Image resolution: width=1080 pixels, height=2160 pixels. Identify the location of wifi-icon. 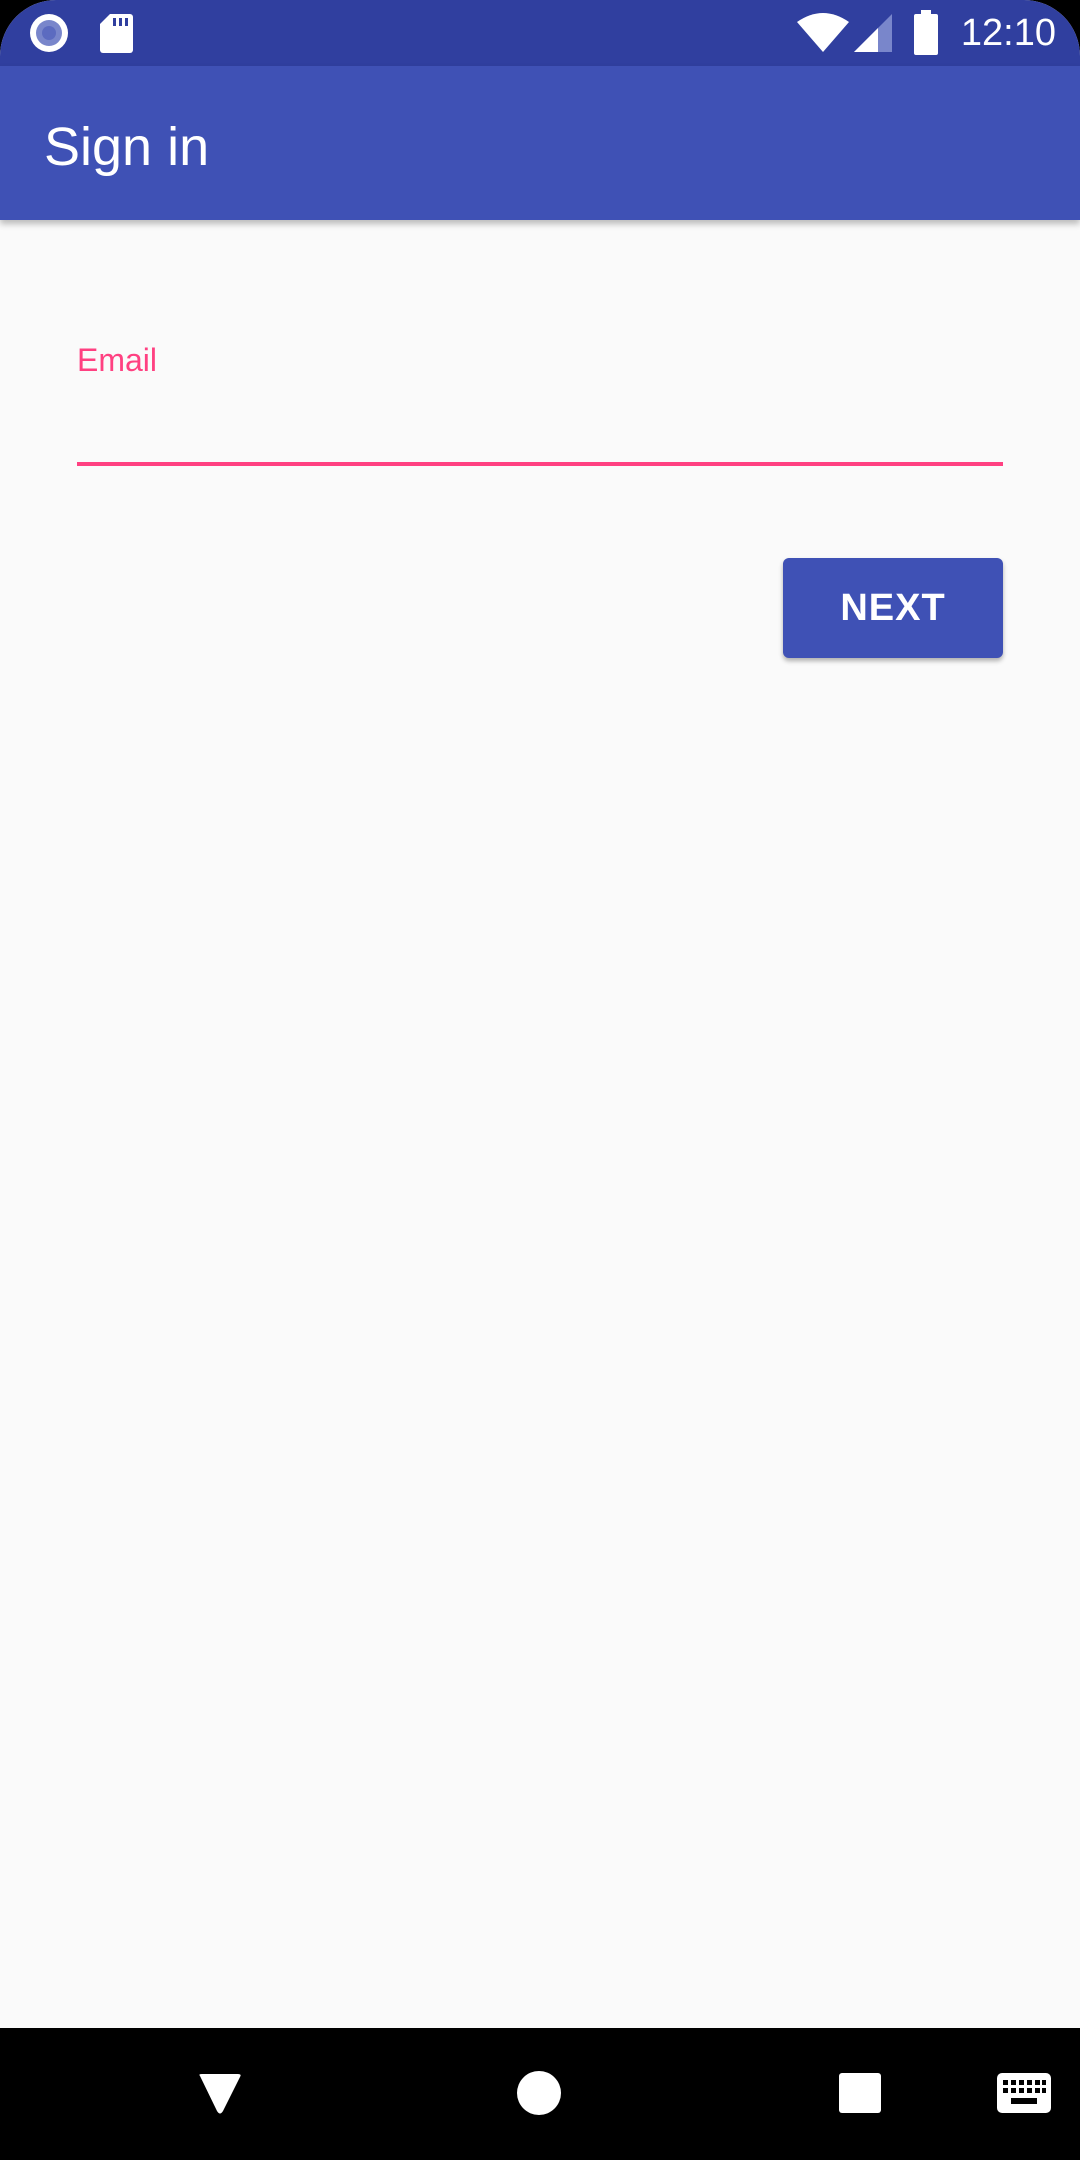
(823, 35).